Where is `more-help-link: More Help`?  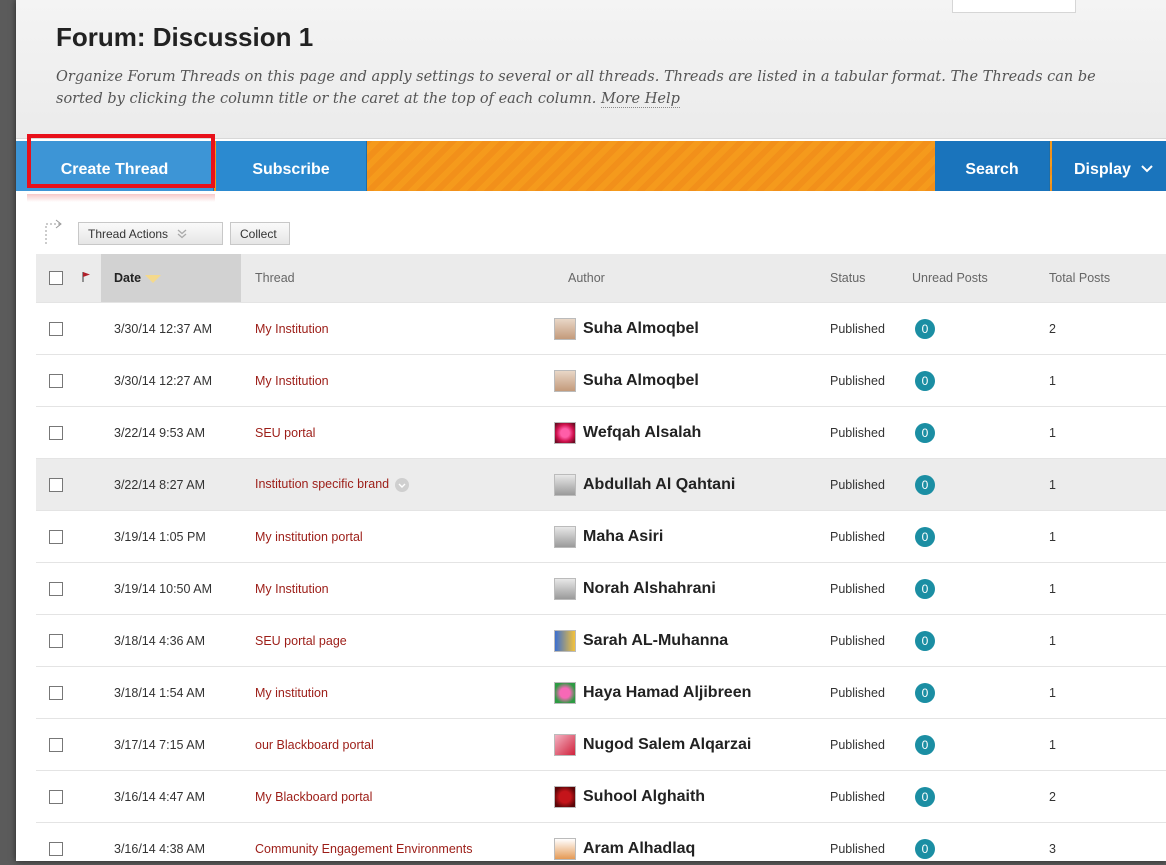
more-help-link: More Help is located at coordinates (640, 99).